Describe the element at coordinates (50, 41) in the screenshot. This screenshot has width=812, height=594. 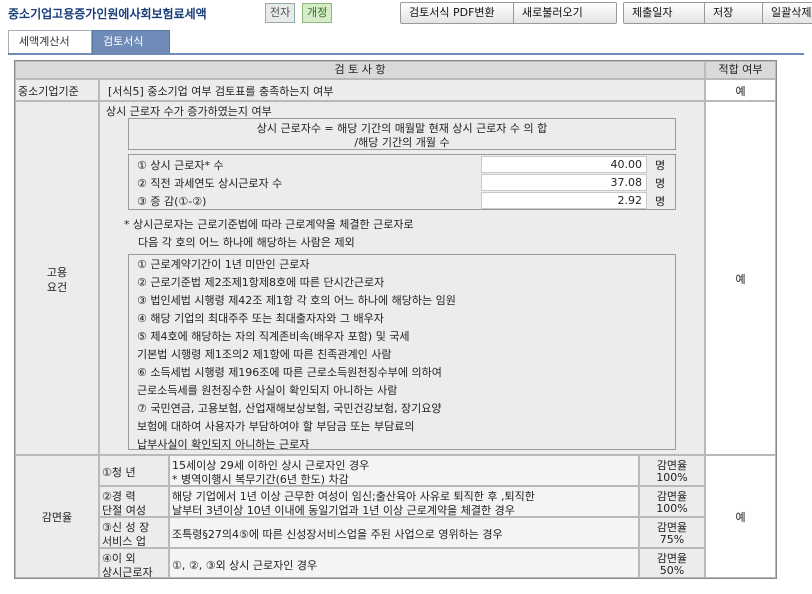
I see `tab-tax-calculation: 세액계산서` at that location.